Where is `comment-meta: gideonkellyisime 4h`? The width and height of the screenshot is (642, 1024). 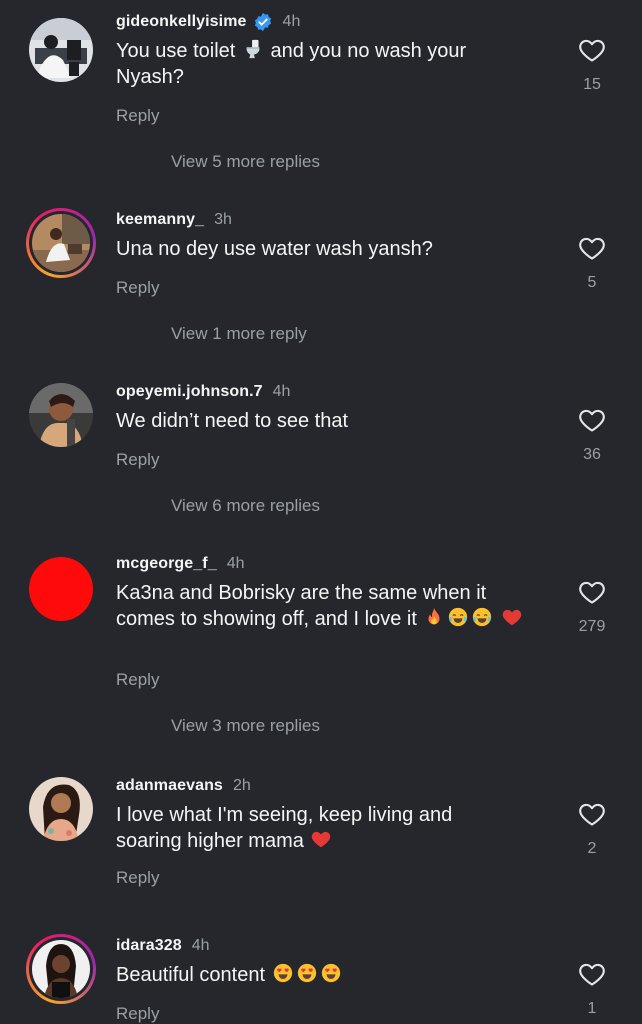 comment-meta: gideonkellyisime 4h is located at coordinates (208, 22).